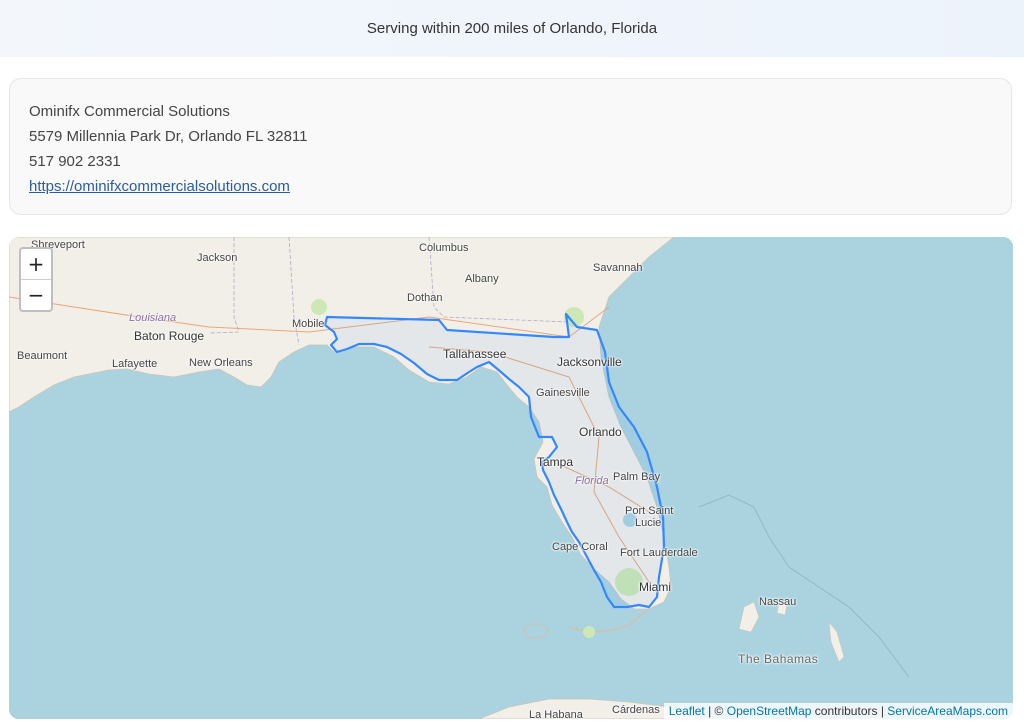  What do you see at coordinates (618, 268) in the screenshot?
I see `label-savannah: Savannah` at bounding box center [618, 268].